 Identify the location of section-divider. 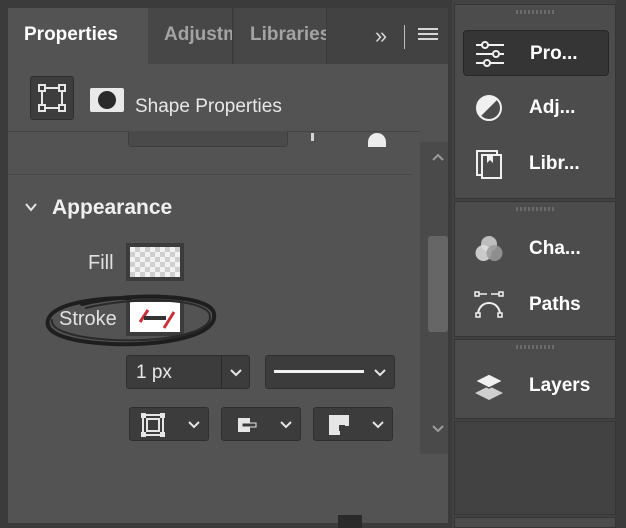
(210, 174).